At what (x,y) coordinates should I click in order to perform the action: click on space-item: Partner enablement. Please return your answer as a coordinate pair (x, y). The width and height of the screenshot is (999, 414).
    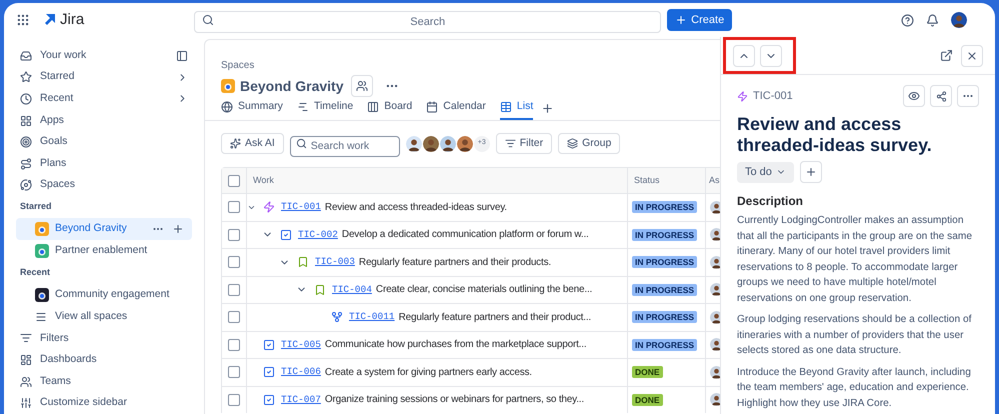
    Looking at the image, I should click on (104, 251).